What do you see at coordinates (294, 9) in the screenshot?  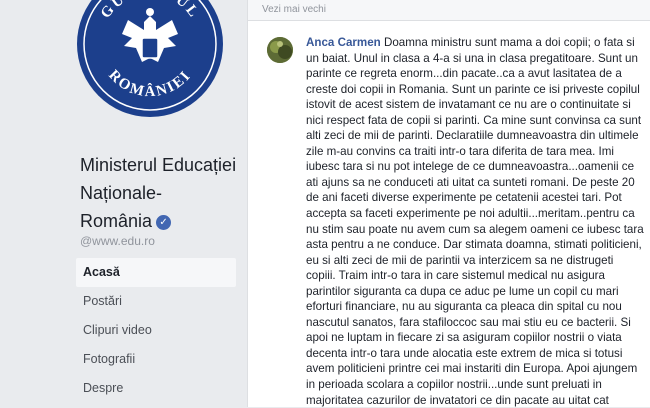 I see `view-previous-link: Vezi mai vechi` at bounding box center [294, 9].